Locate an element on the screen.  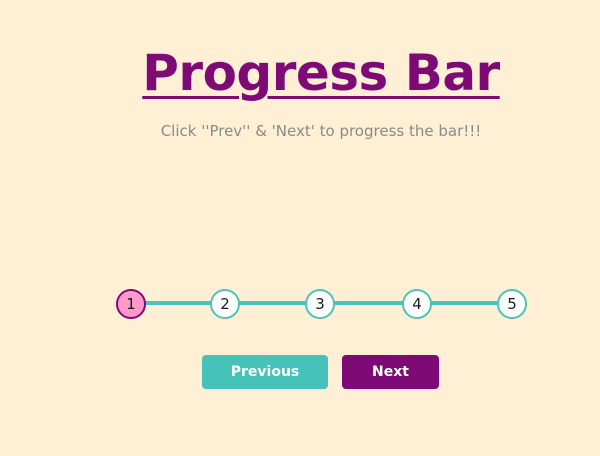
step-4-circle: 4 is located at coordinates (417, 304).